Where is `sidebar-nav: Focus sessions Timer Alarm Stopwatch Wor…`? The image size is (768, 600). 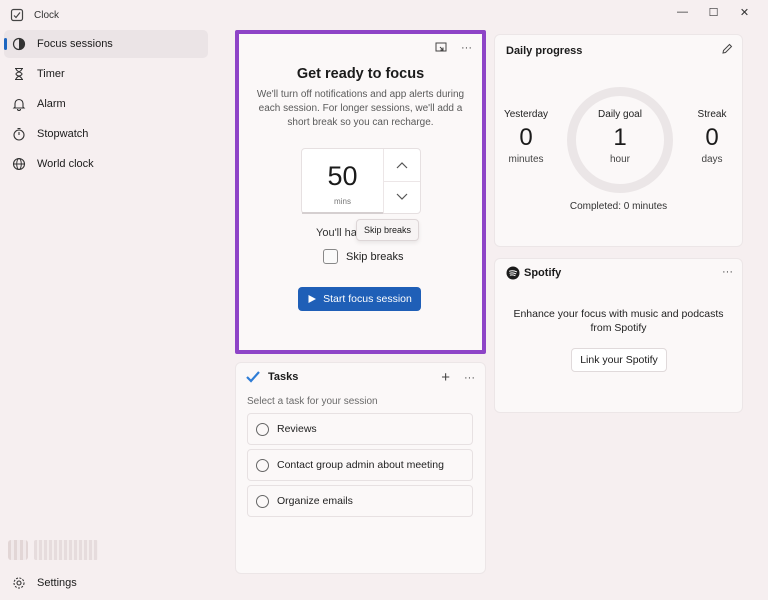
sidebar-nav: Focus sessions Timer Alarm Stopwatch Wor… is located at coordinates (106, 105).